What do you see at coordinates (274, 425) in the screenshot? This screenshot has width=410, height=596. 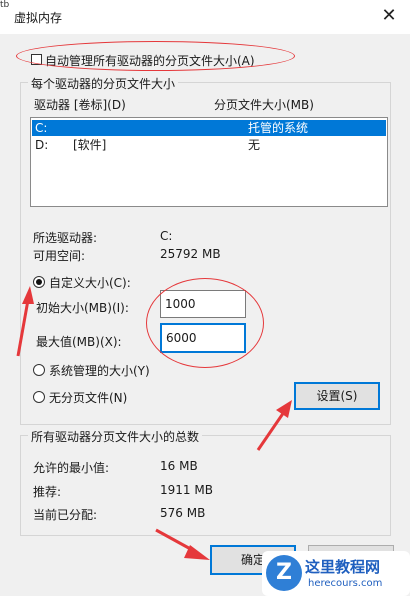 I see `arrow-to-set-button` at bounding box center [274, 425].